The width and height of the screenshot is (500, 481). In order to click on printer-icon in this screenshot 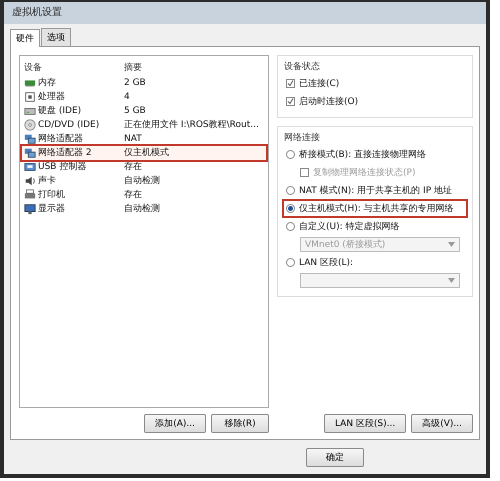, I will do `click(30, 195)`.